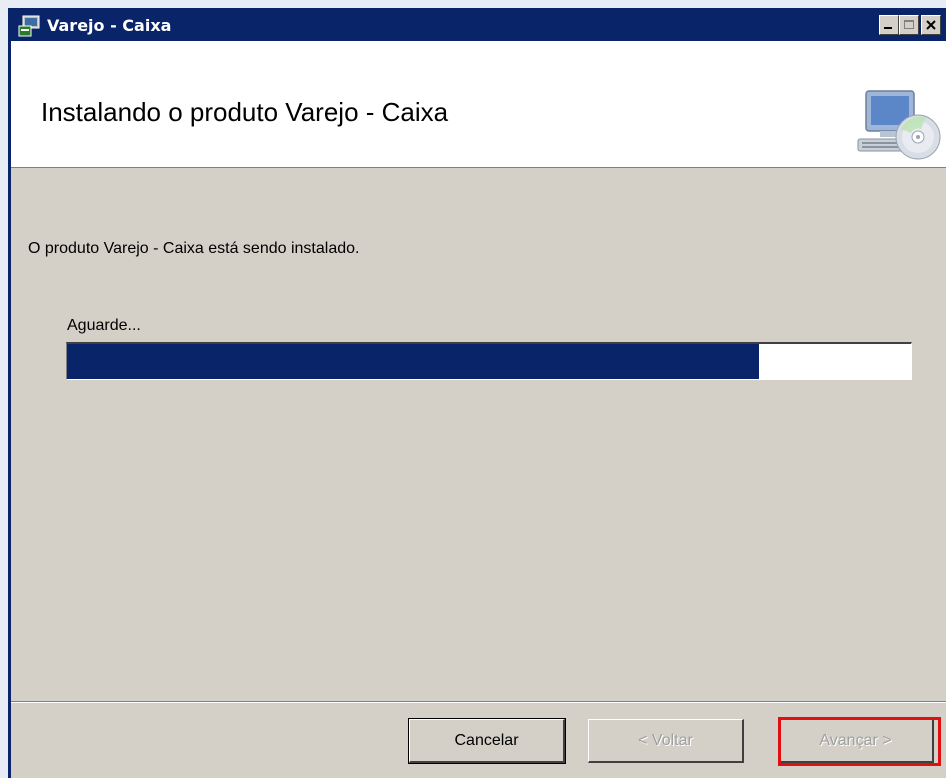  Describe the element at coordinates (856, 741) in the screenshot. I see `next-button: Avançar >` at that location.